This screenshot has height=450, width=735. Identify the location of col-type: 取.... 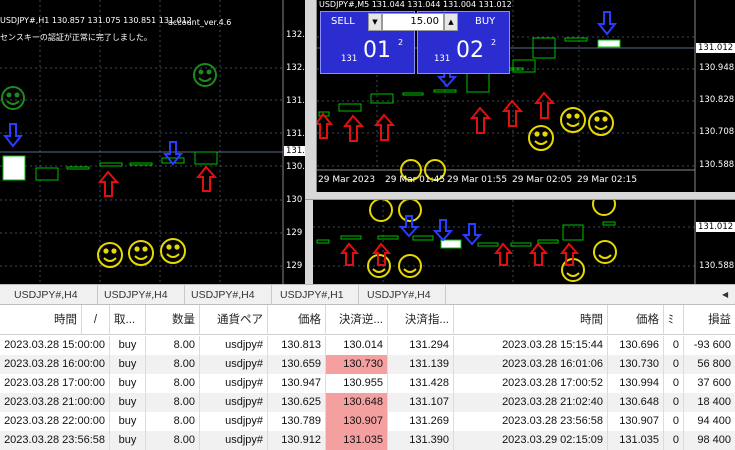
(128, 320).